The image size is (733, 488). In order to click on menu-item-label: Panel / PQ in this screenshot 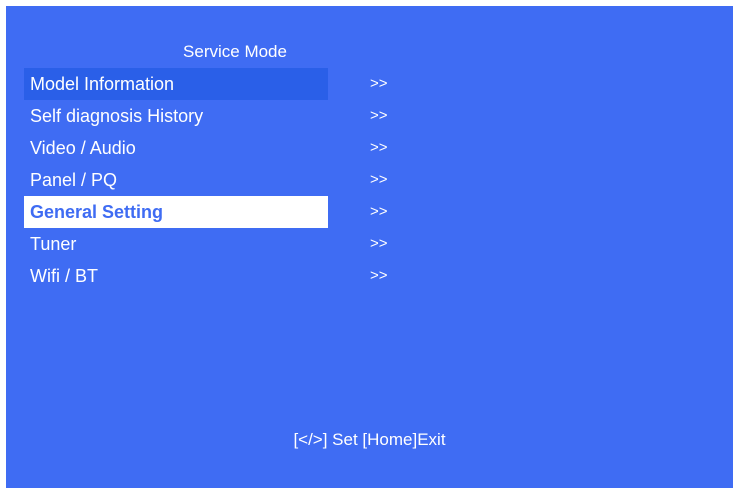, I will do `click(74, 180)`.